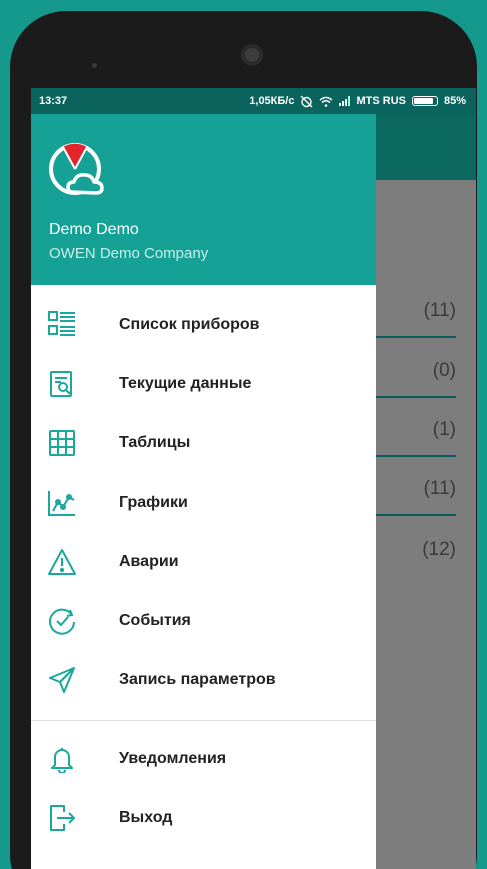 Image resolution: width=487 pixels, height=869 pixels. I want to click on battery-icon, so click(424, 101).